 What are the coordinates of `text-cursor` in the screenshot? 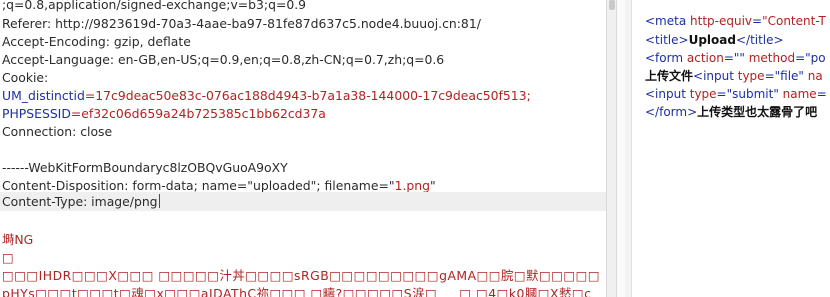 It's located at (159, 201).